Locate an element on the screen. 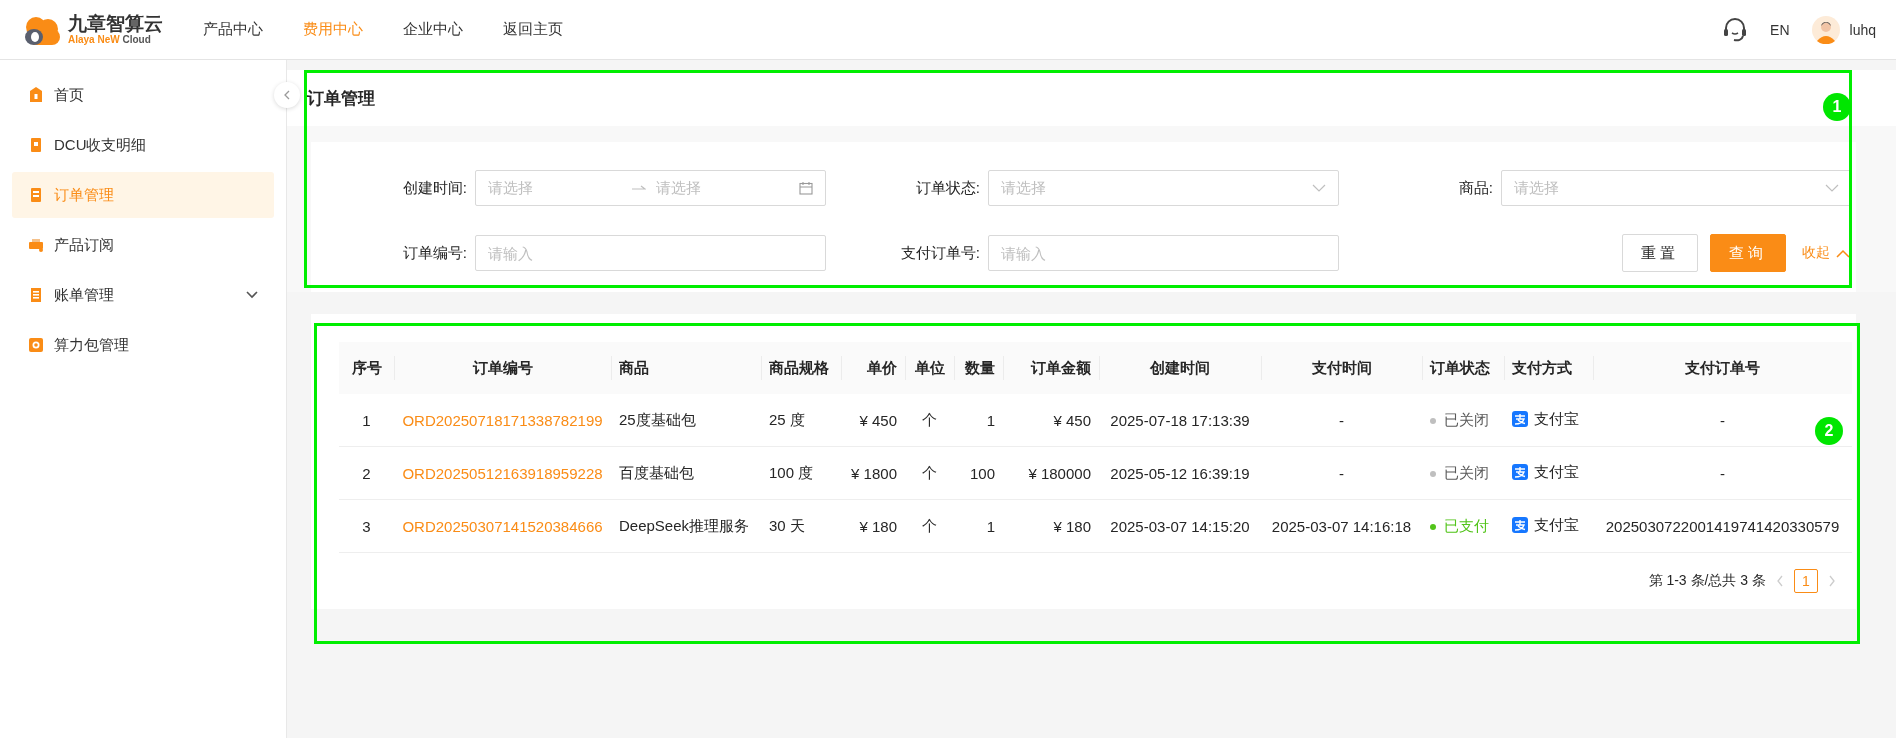  created-time: 2025-03-07 14:15:20 is located at coordinates (1180, 526).